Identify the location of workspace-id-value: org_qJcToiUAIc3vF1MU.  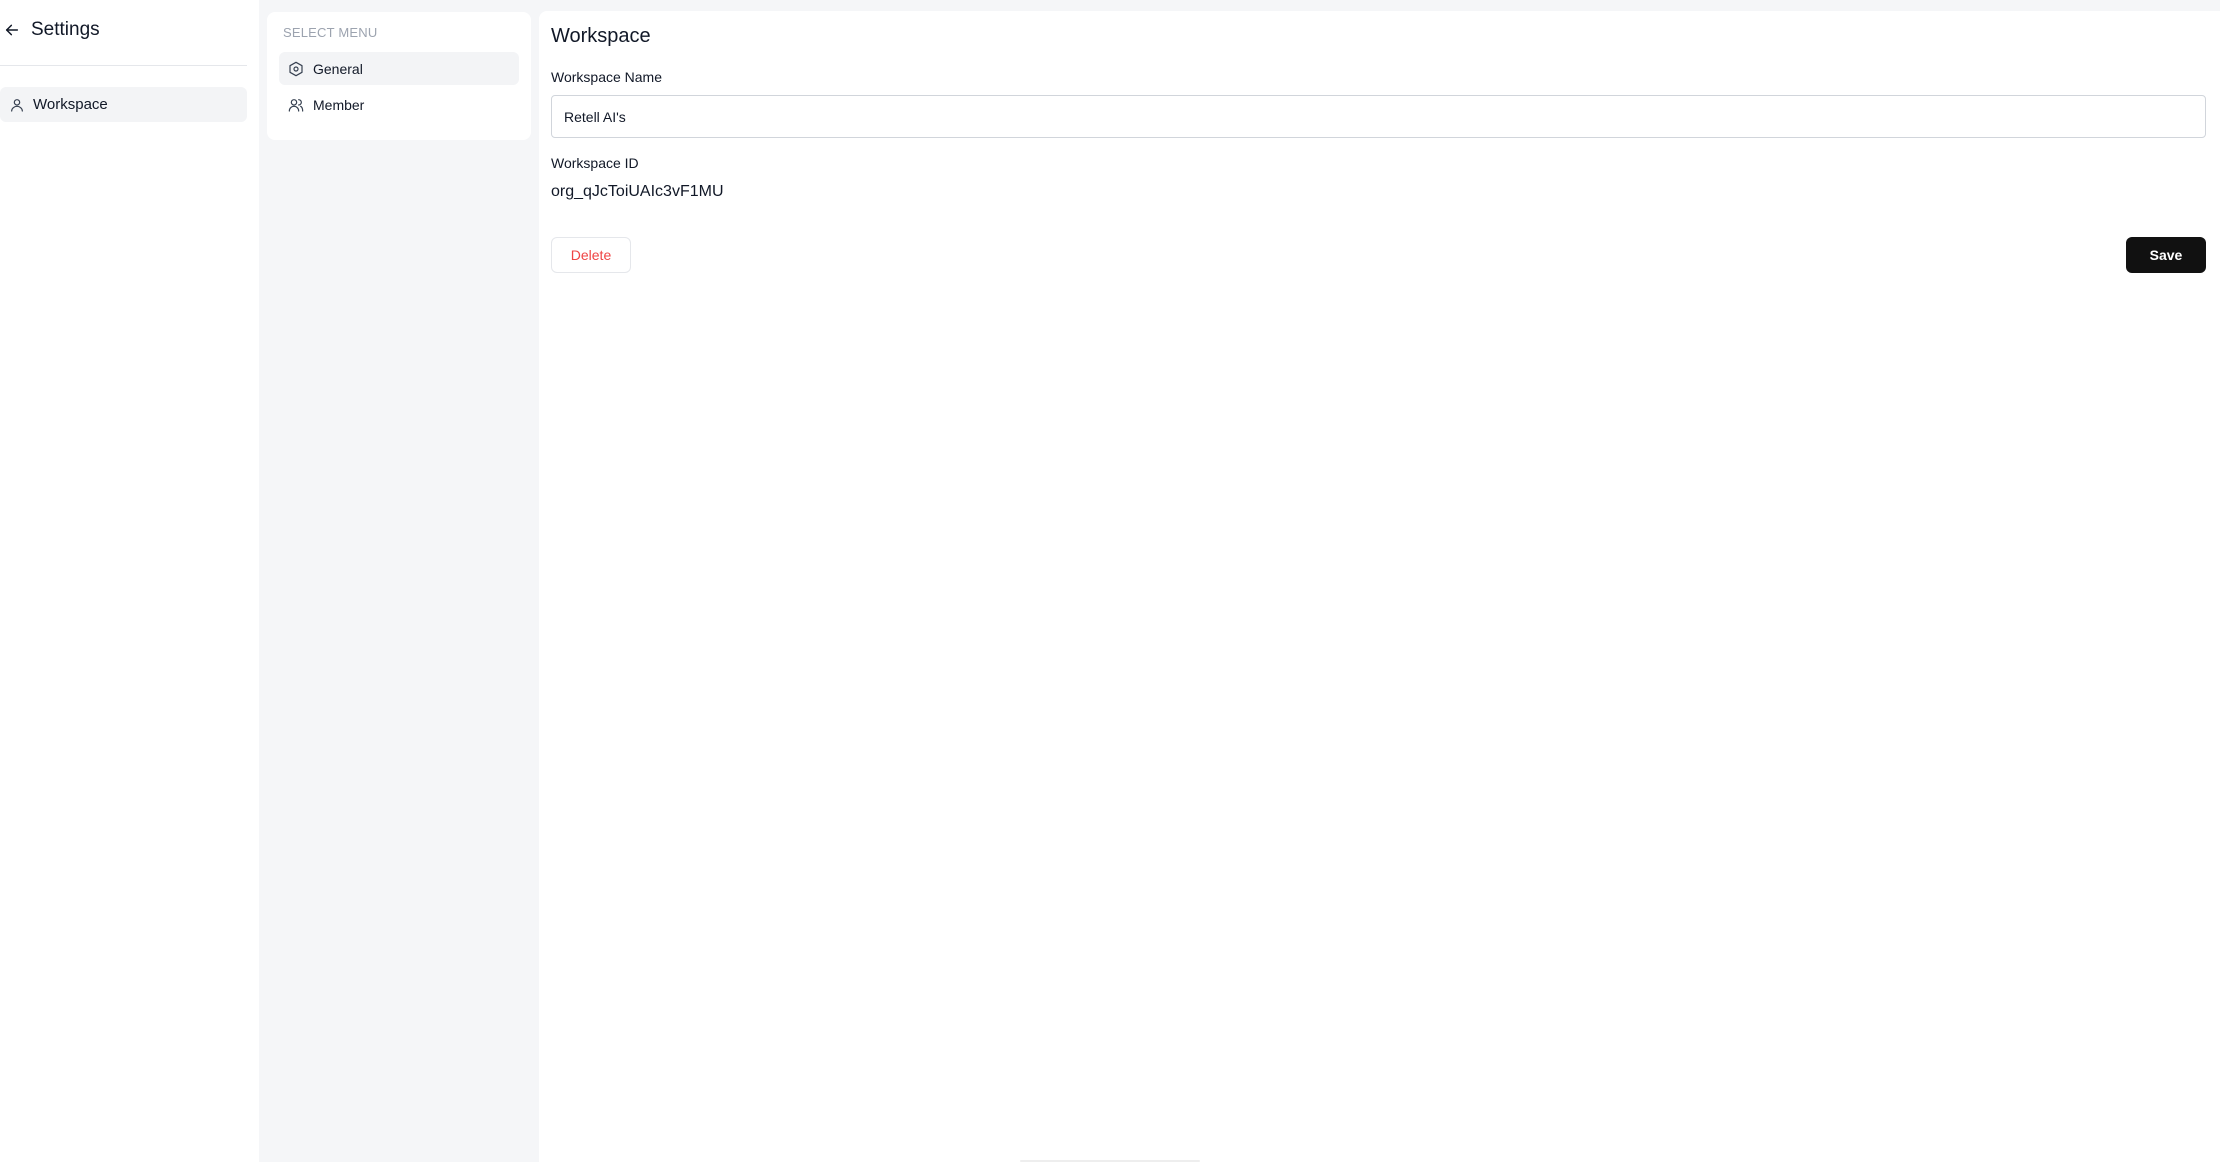
(637, 191).